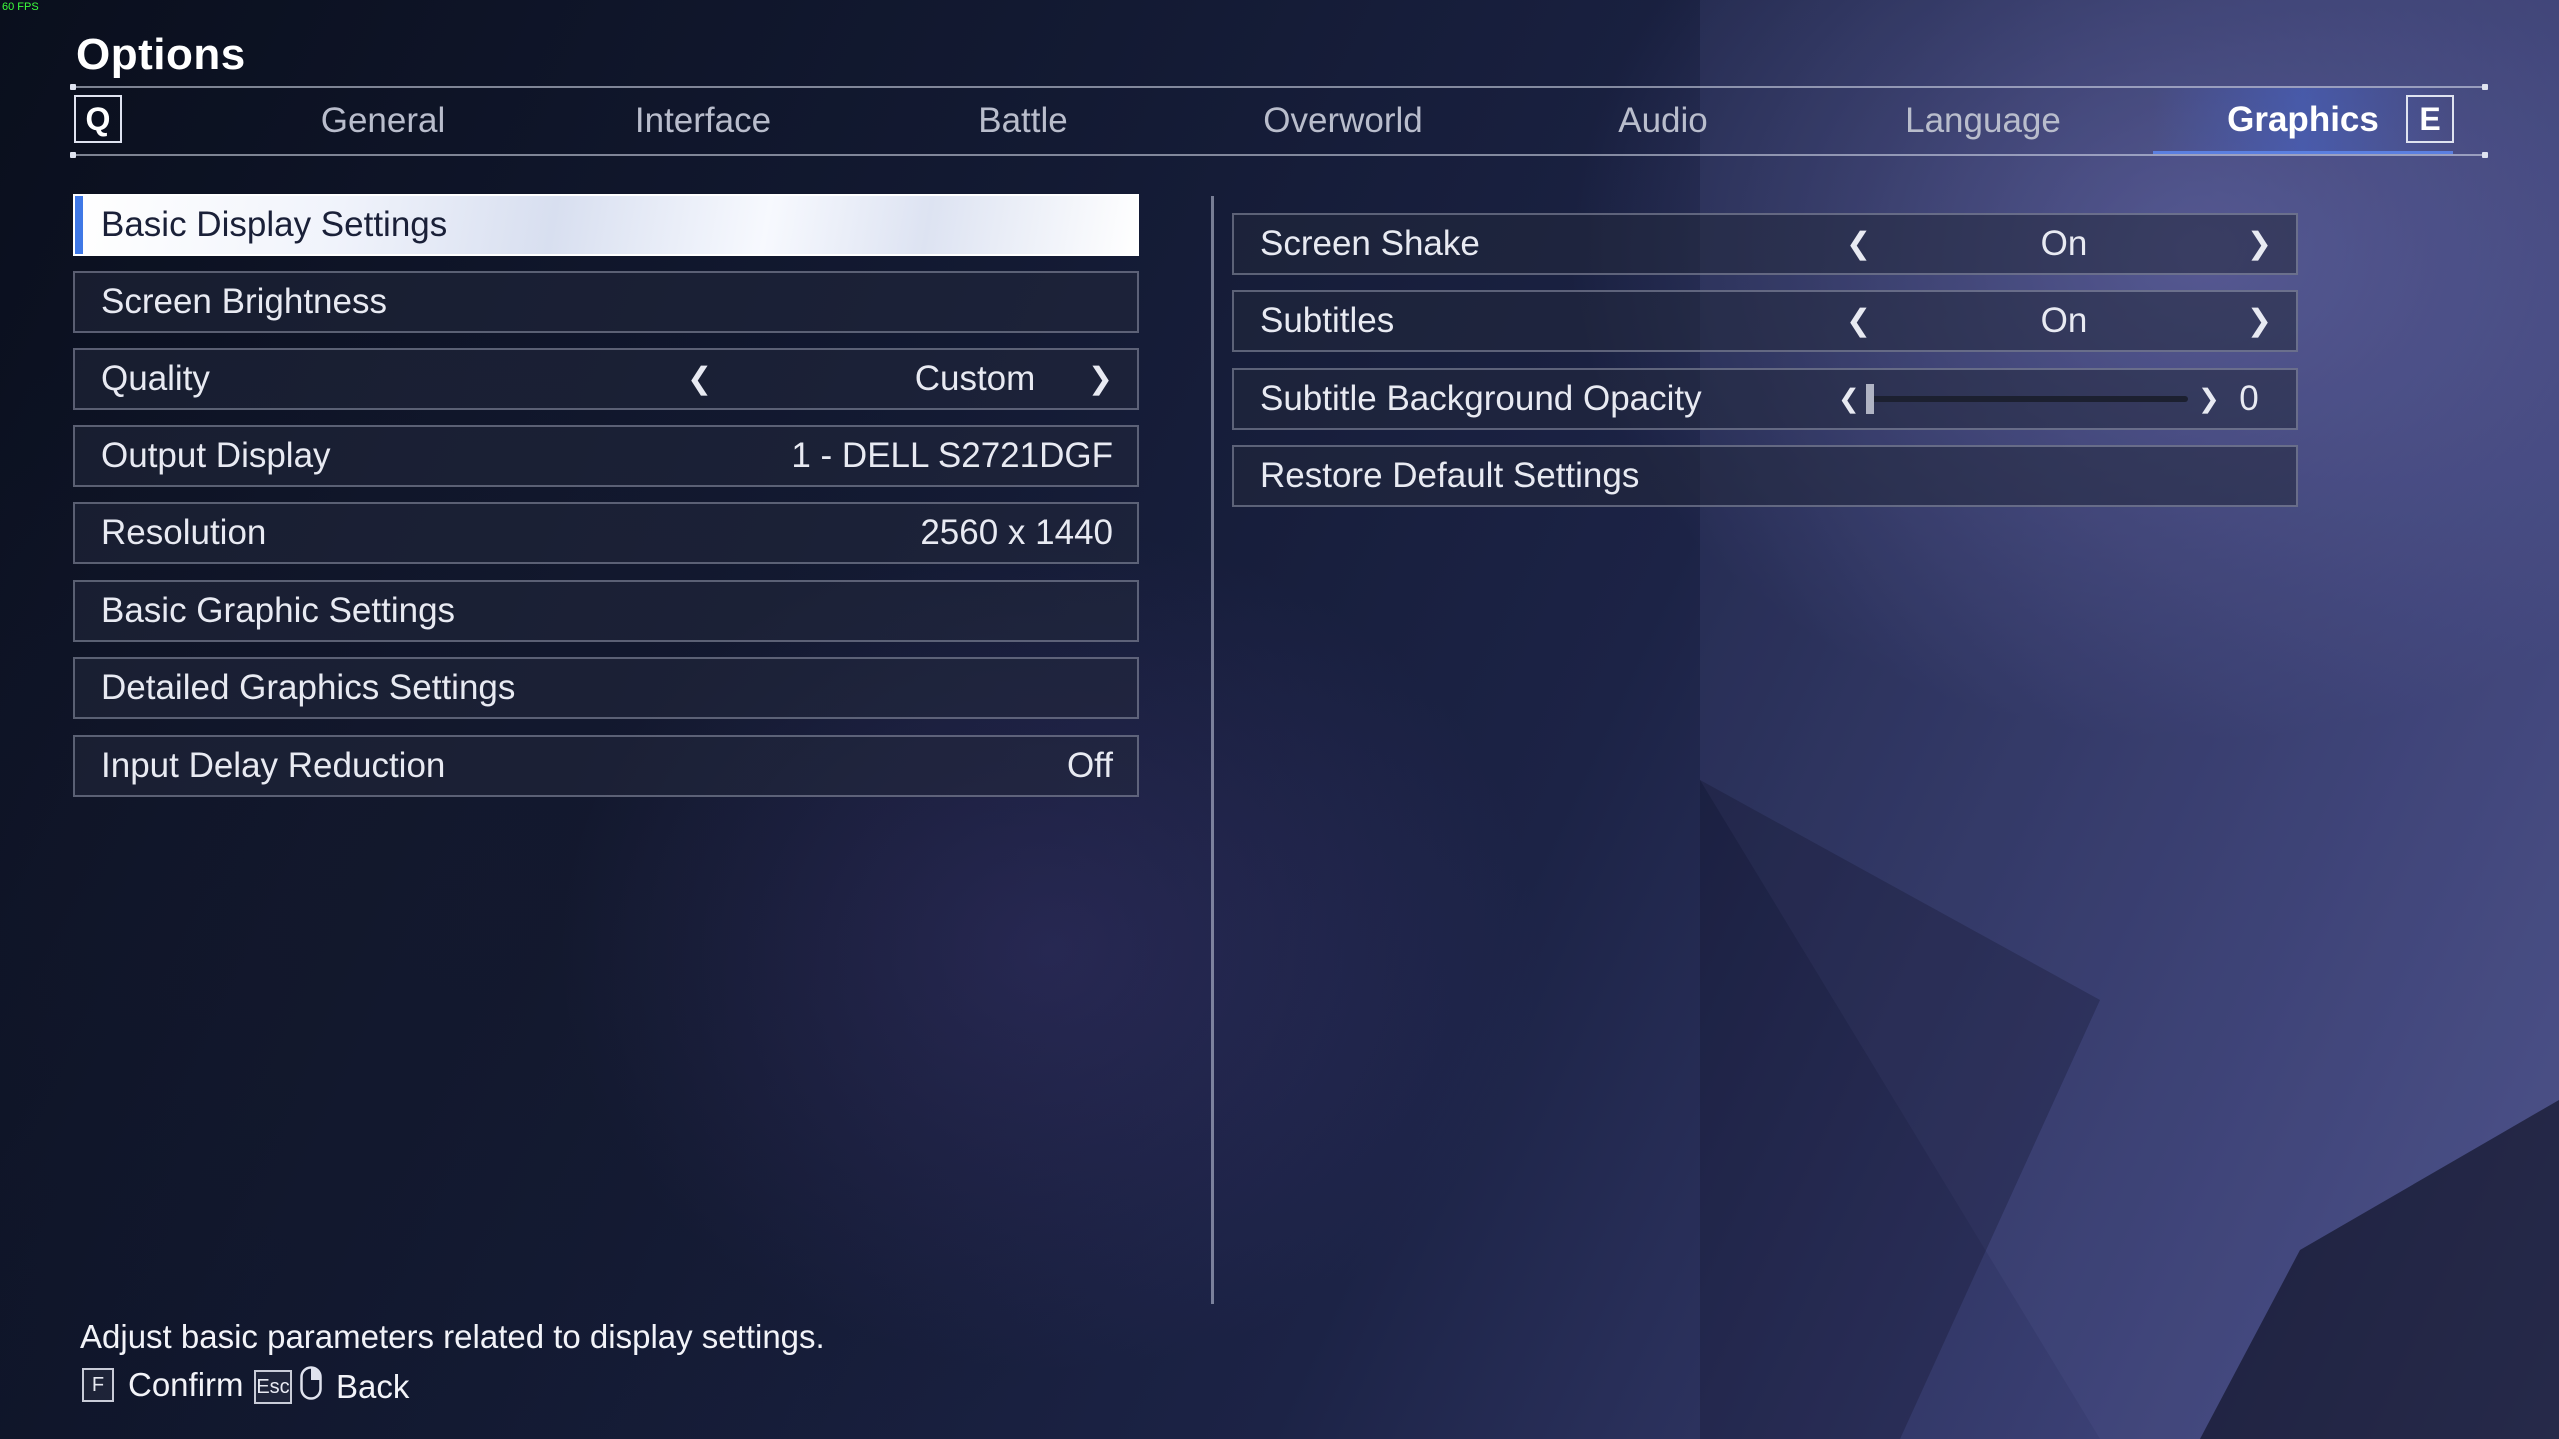 This screenshot has width=2559, height=1439. What do you see at coordinates (606, 766) in the screenshot?
I see `input-delay-reduction-item: Input Delay Reduction Off` at bounding box center [606, 766].